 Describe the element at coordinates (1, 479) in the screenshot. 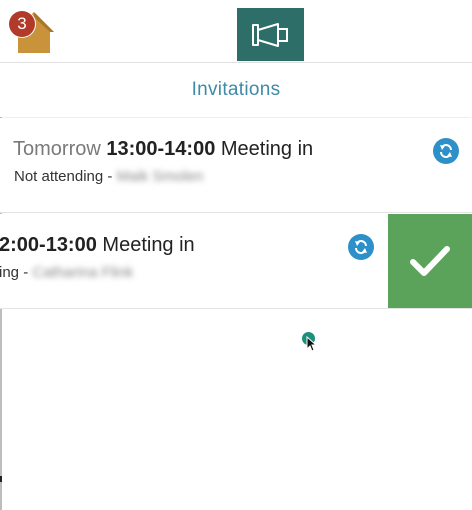

I see `edge-mark` at that location.